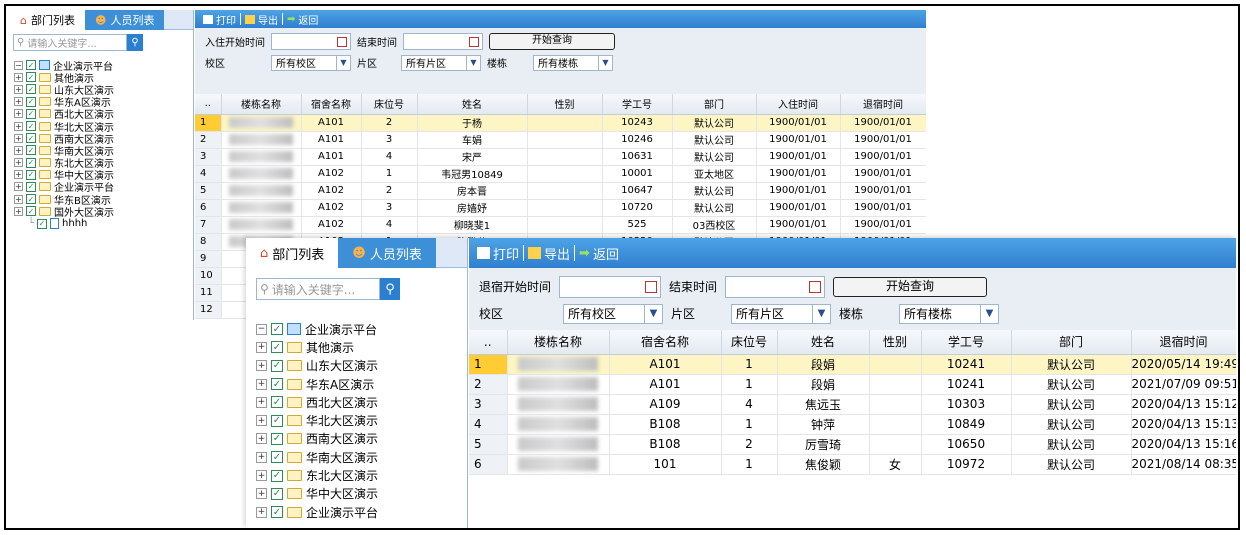 The width and height of the screenshot is (1246, 535). What do you see at coordinates (852, 444) in the screenshot?
I see `table-row: 5 B1082厉雪琦 10650默认公司2020/04/13 15:16:26` at bounding box center [852, 444].